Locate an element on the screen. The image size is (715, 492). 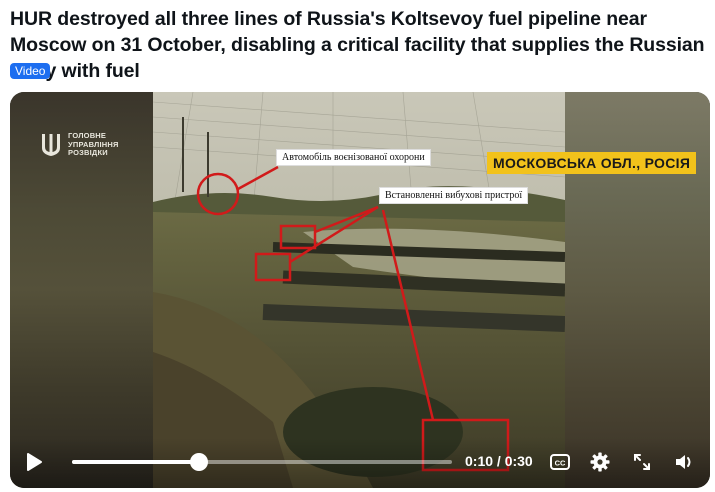
captions-button: CC is located at coordinates (560, 462).